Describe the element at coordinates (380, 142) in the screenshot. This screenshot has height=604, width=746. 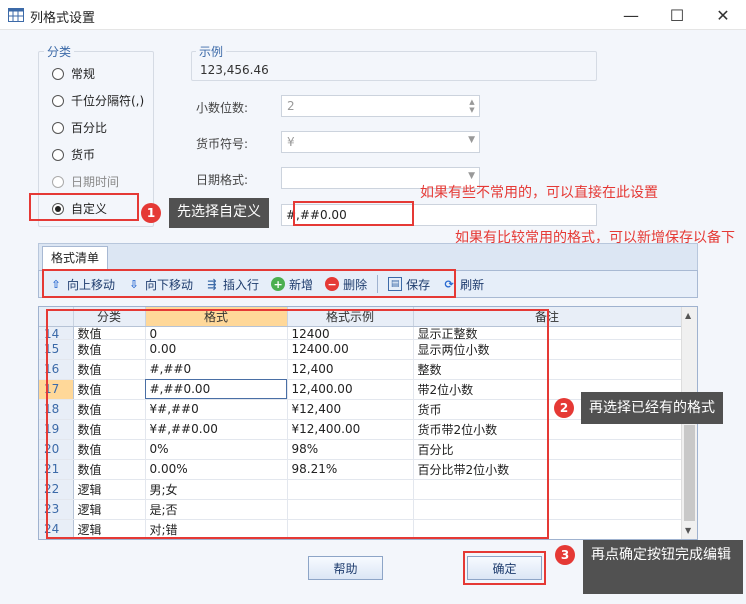
I see `currency-select: ¥ ▼` at that location.